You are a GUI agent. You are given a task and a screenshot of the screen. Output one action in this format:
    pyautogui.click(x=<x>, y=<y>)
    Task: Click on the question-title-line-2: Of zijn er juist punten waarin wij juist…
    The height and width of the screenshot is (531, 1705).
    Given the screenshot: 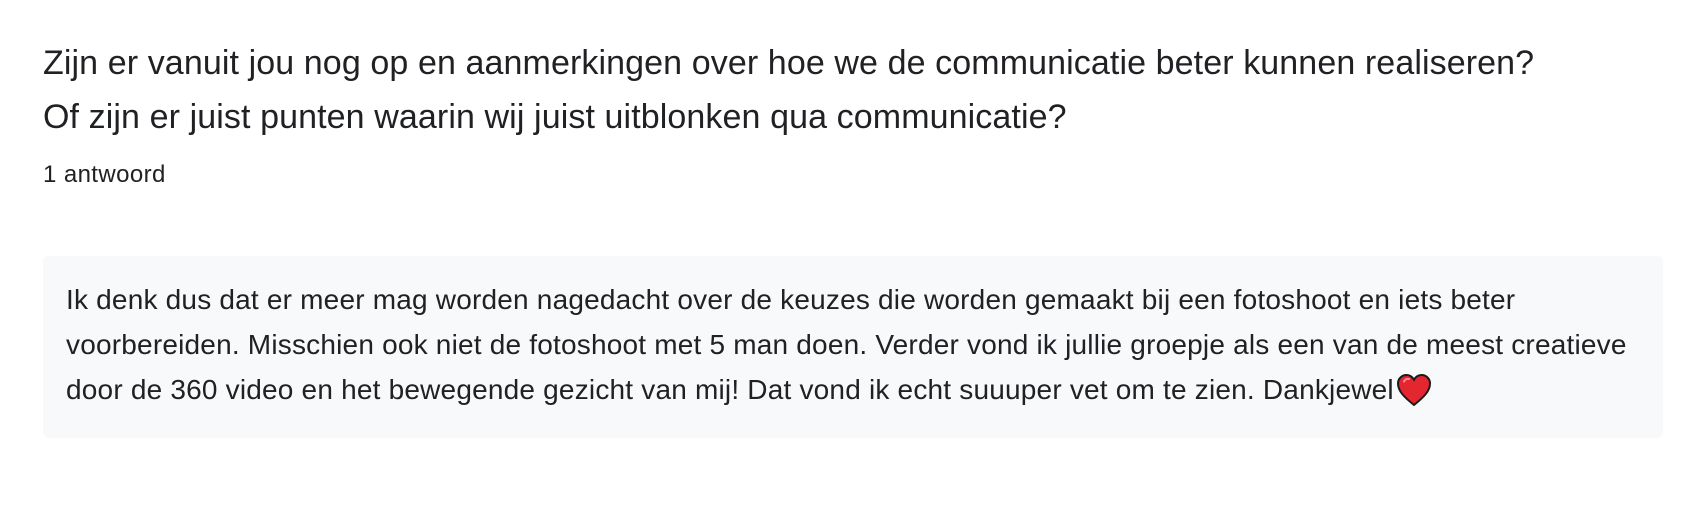 What is the action you would take?
    pyautogui.click(x=555, y=117)
    